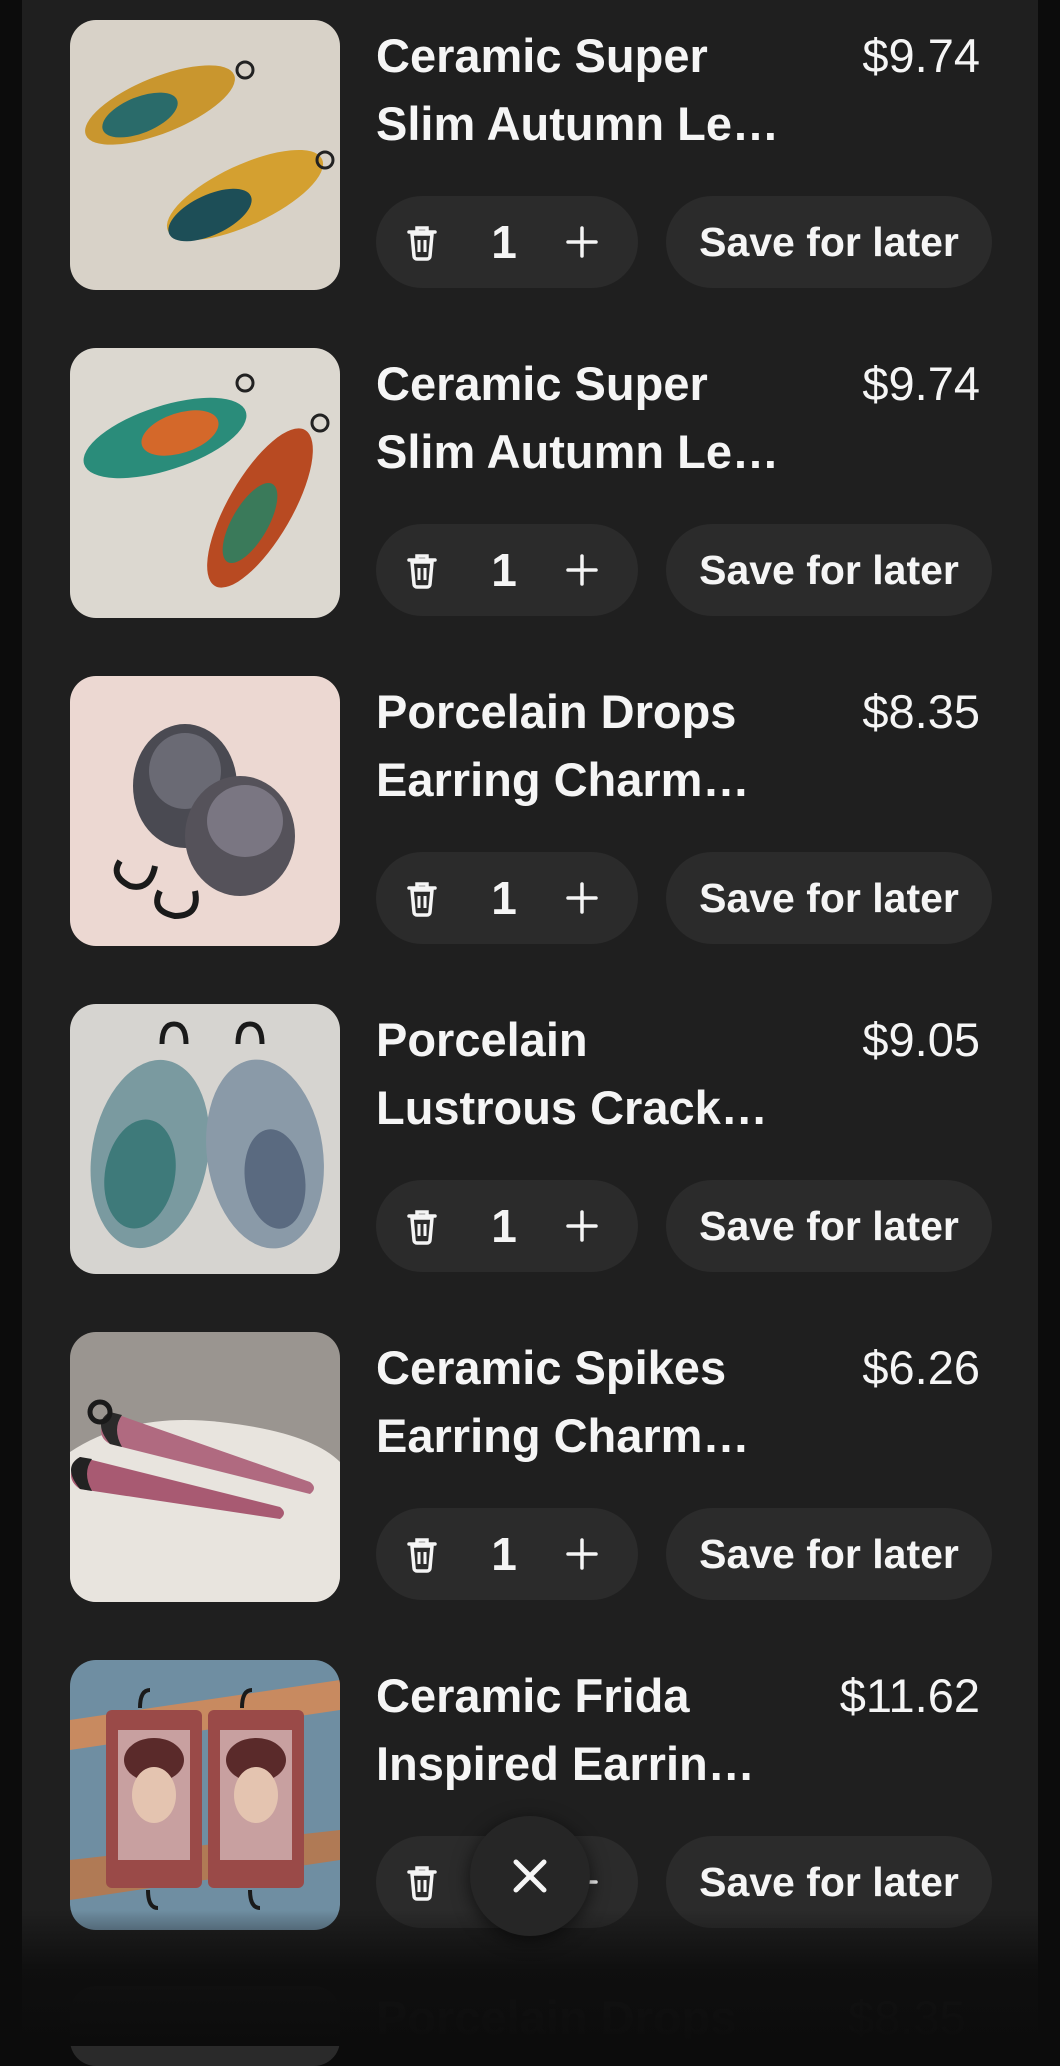 The image size is (1060, 2066). I want to click on frida-portrait-charm-image, so click(205, 1795).